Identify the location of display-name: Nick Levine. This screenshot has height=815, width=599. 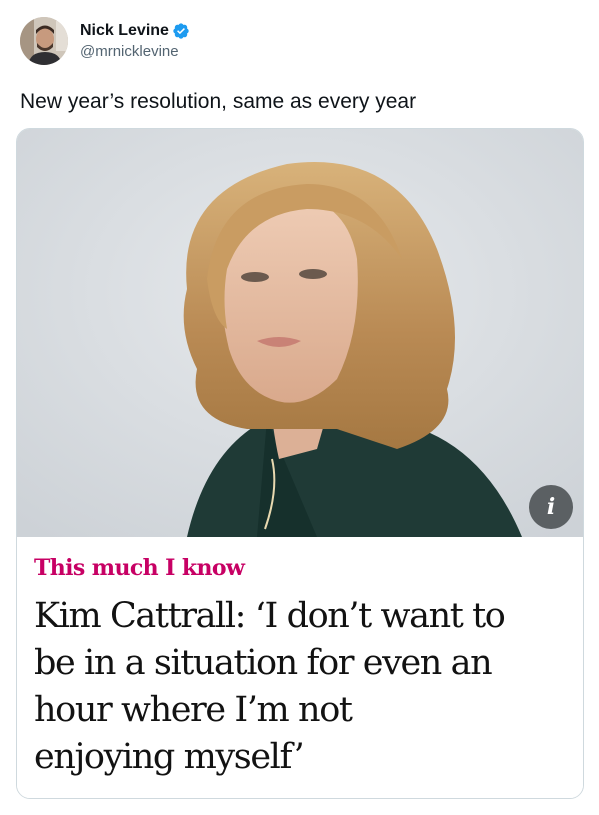
(124, 31).